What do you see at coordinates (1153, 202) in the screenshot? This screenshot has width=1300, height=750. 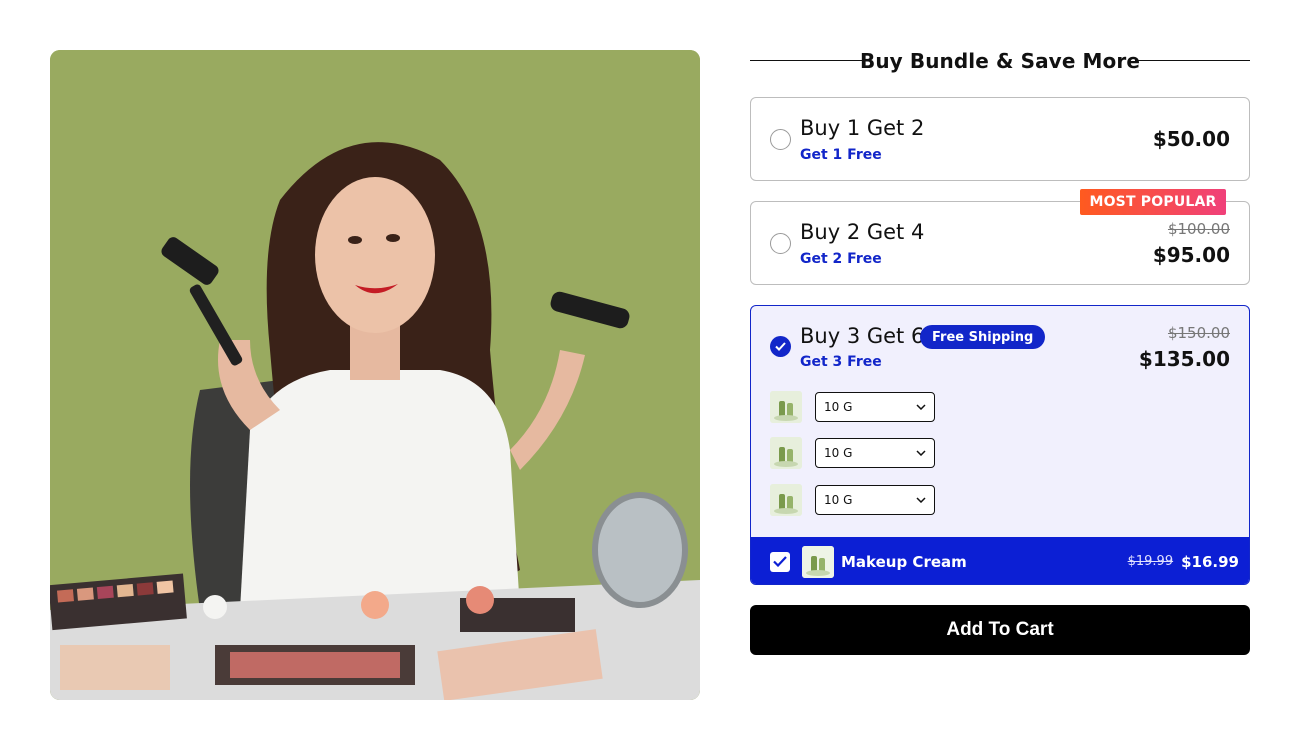 I see `most-popular-badge: MOST POPULAR` at bounding box center [1153, 202].